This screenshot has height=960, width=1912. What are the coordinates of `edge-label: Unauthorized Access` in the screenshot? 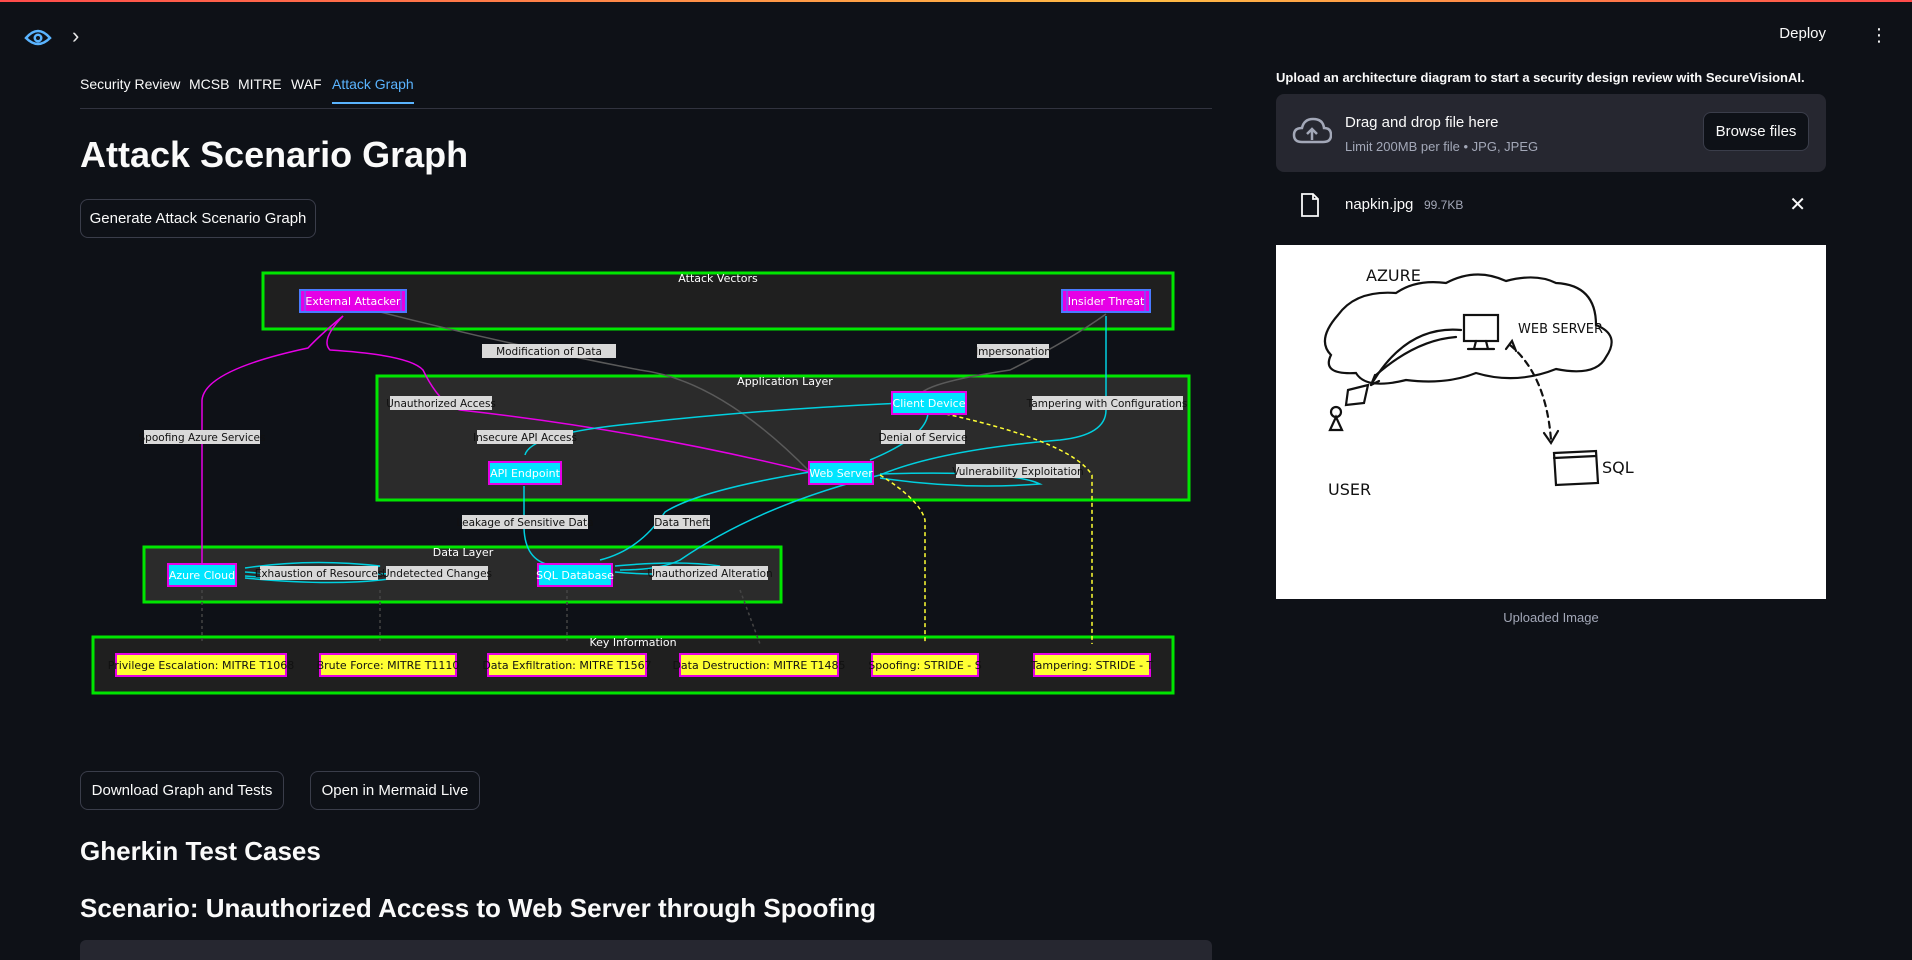 It's located at (441, 403).